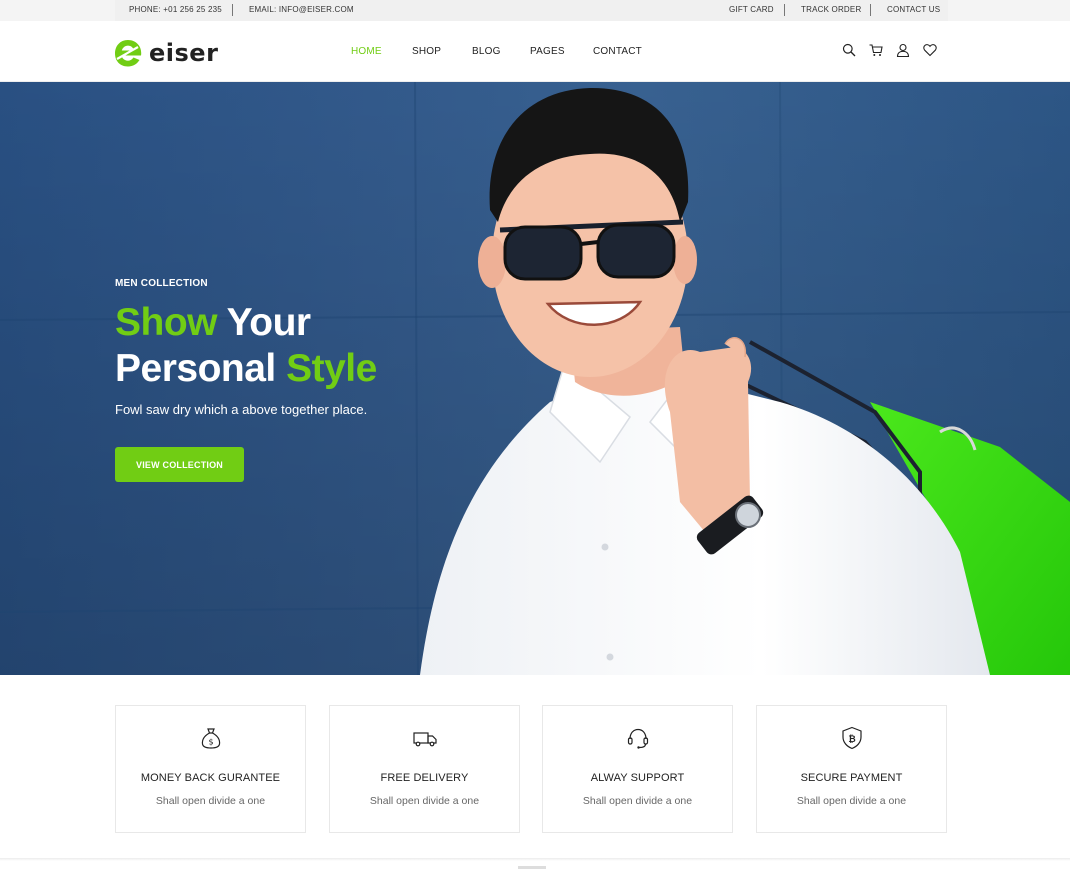 The height and width of the screenshot is (869, 1070). I want to click on truck-icon, so click(425, 738).